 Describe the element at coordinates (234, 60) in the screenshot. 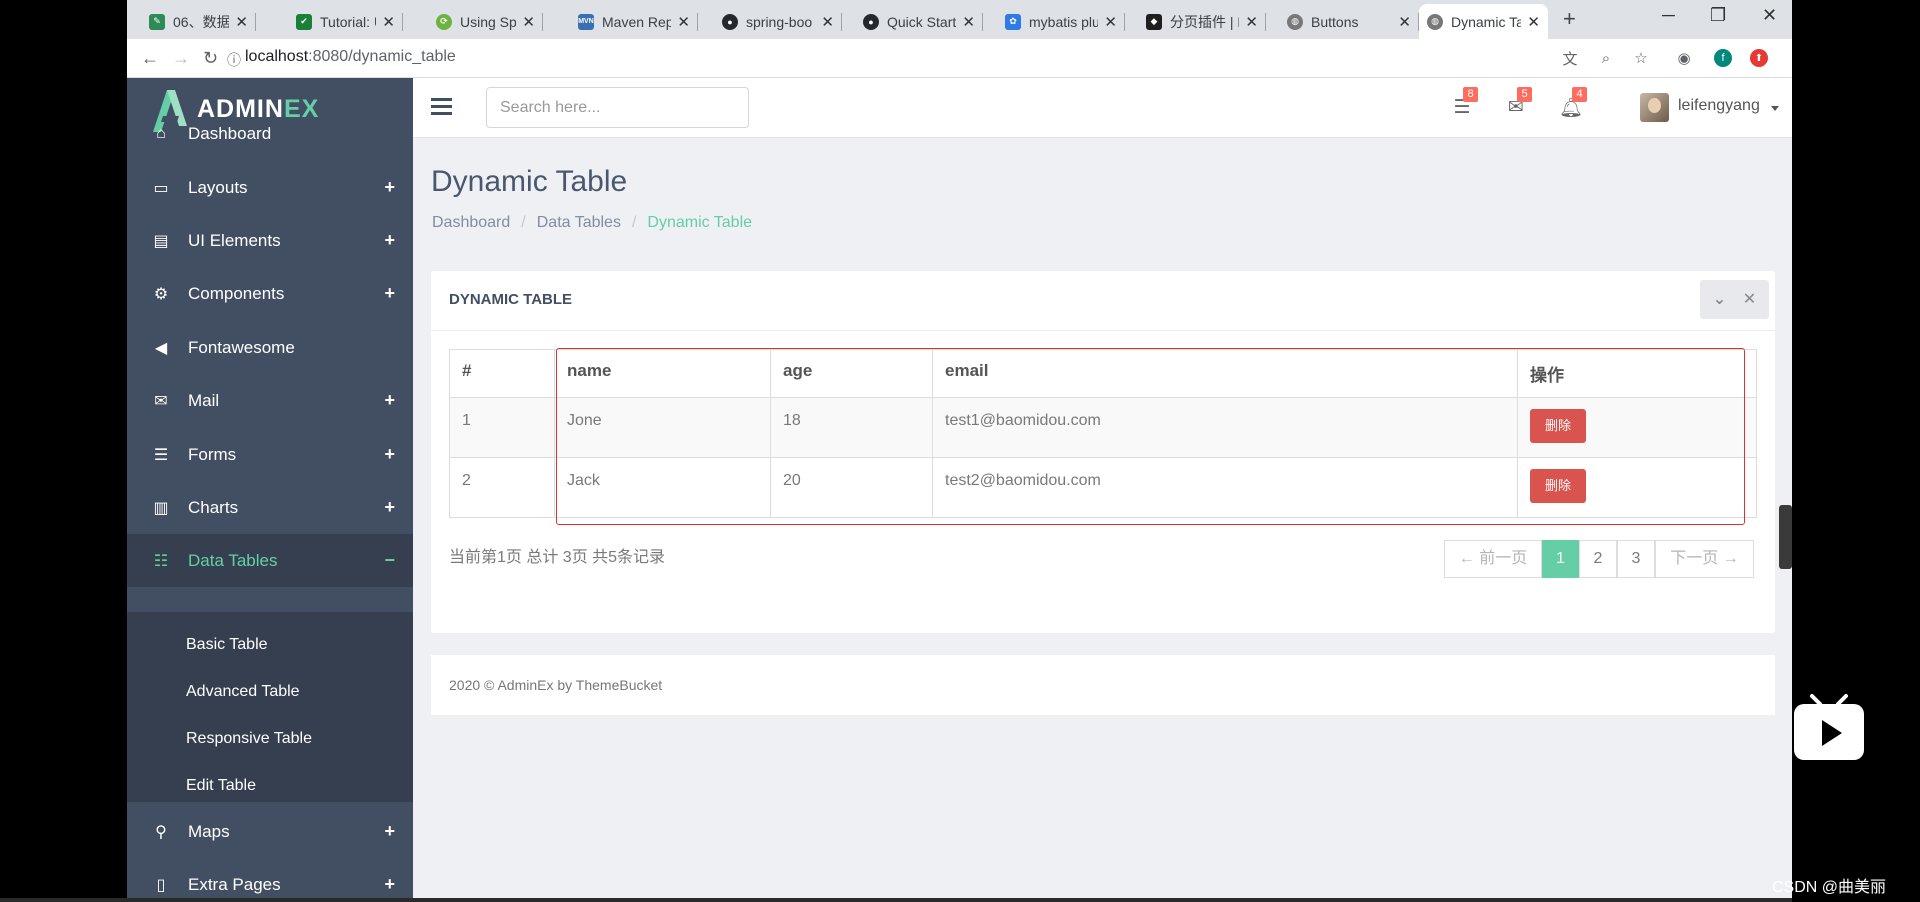

I see `info-icon: ⓘ` at that location.